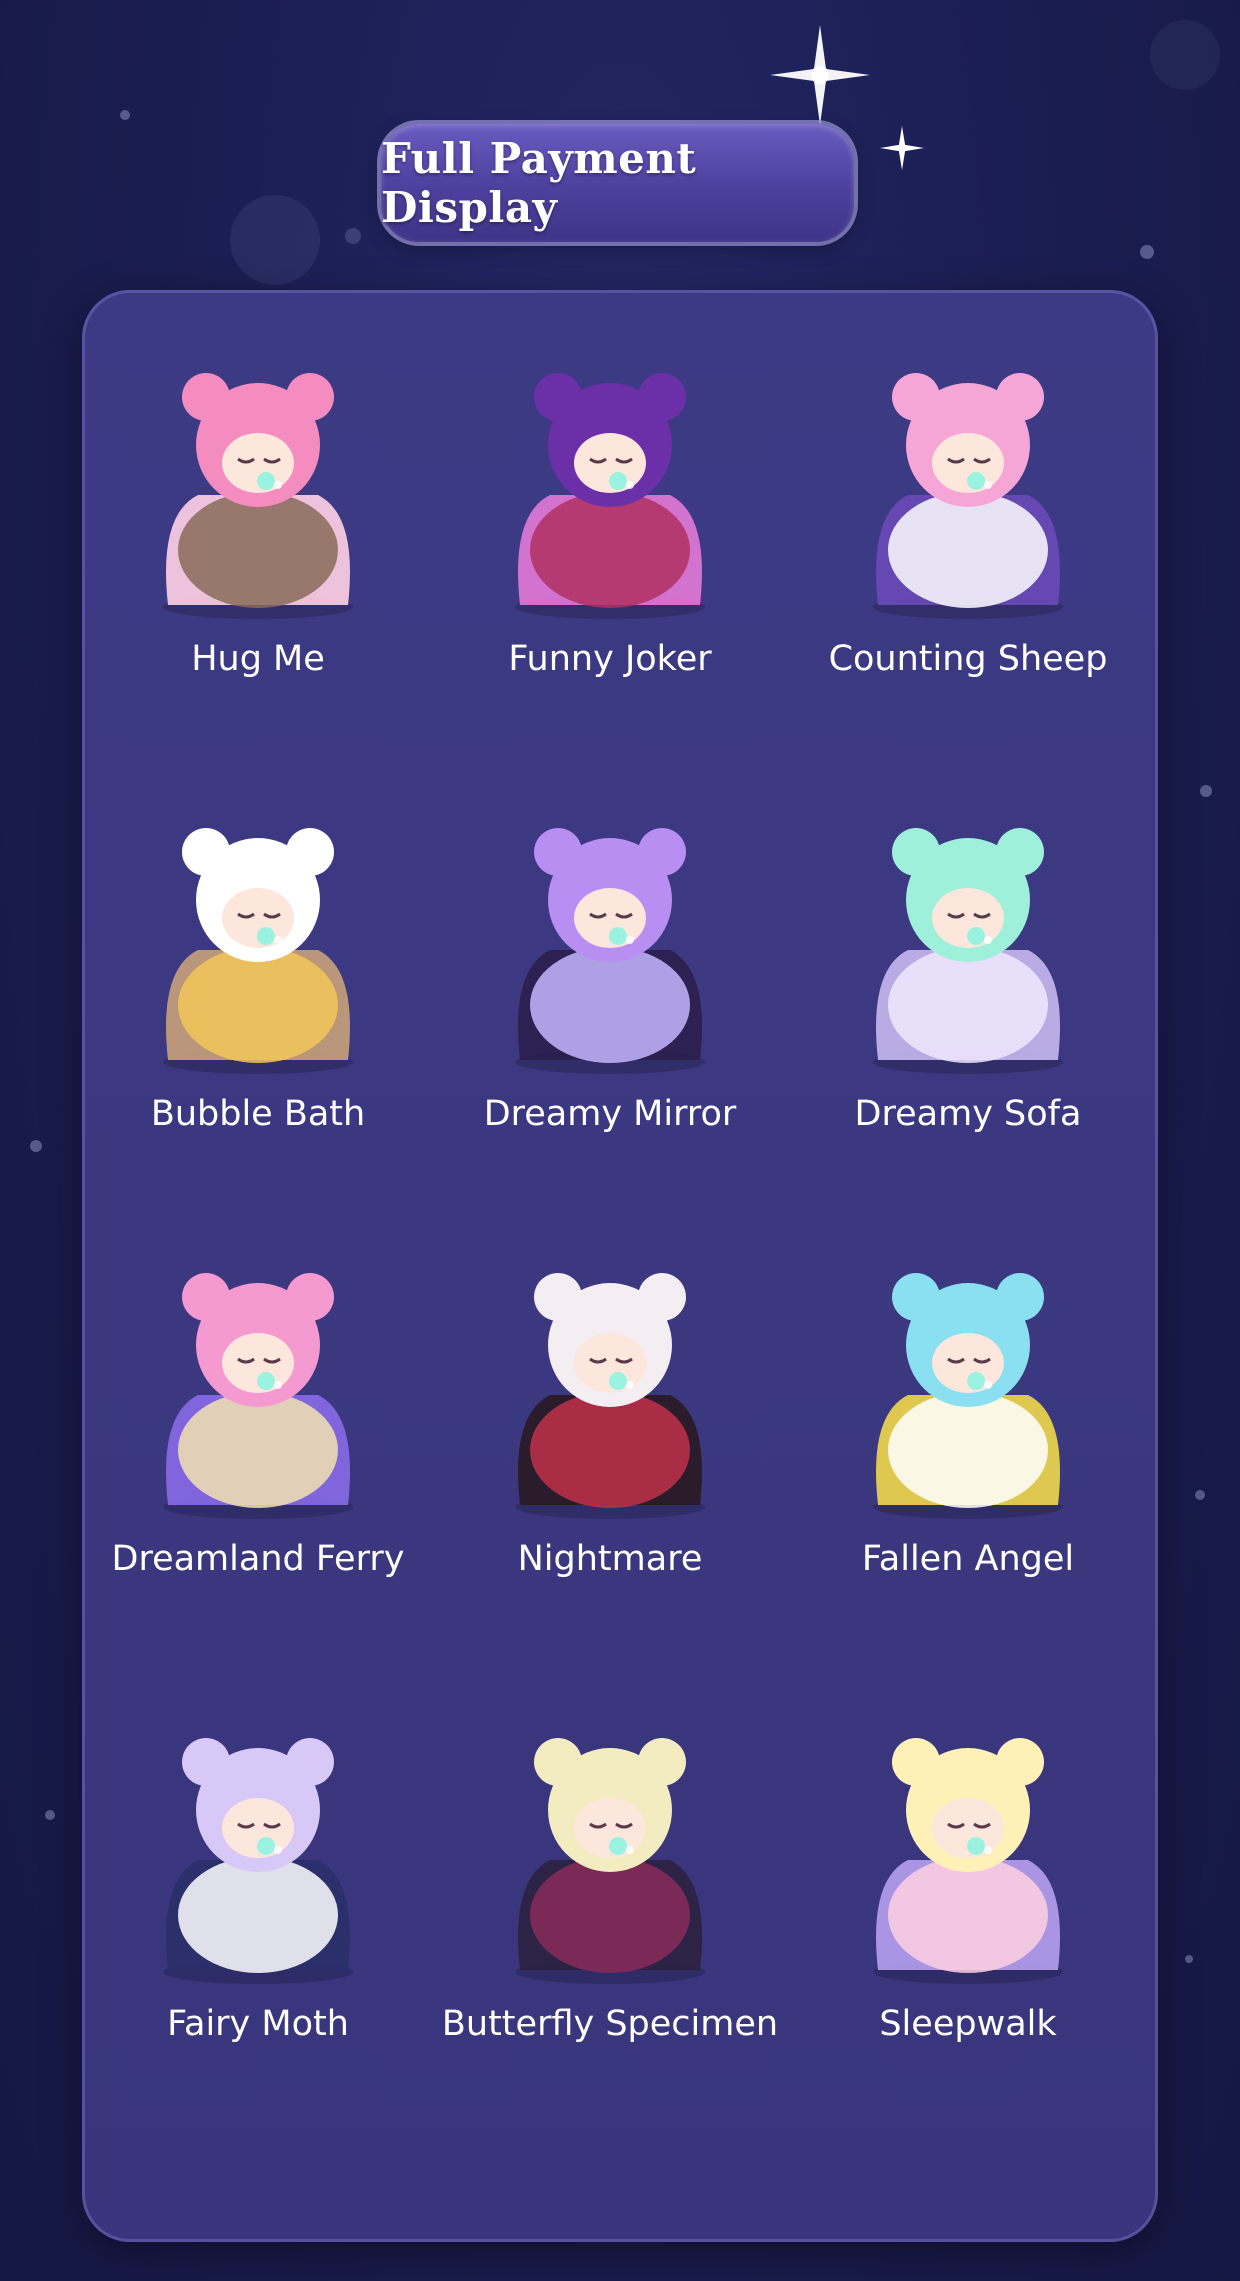 This screenshot has width=1240, height=2281. I want to click on moth-fairy-figure-icon, so click(258, 1845).